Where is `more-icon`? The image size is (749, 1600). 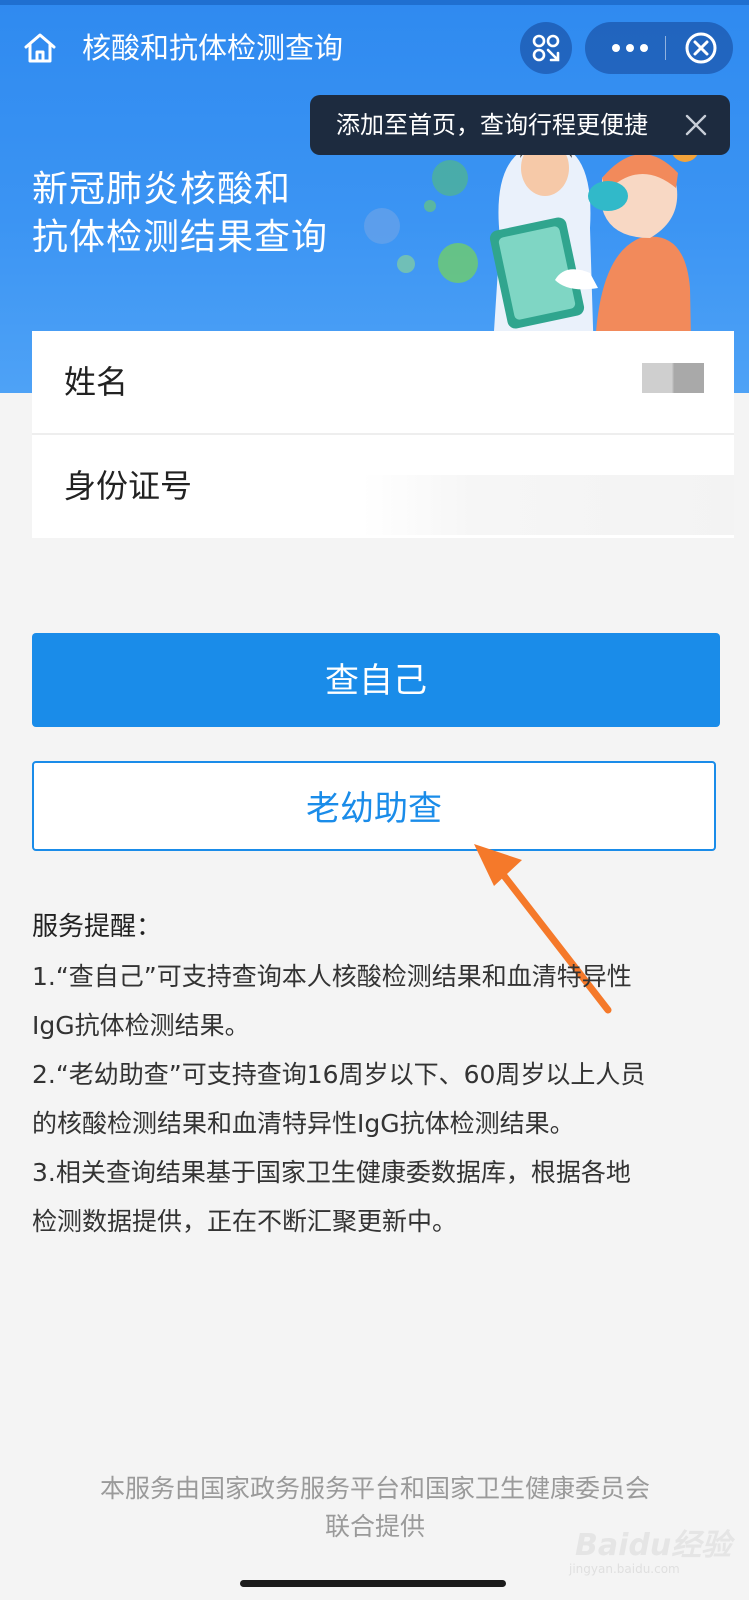 more-icon is located at coordinates (630, 48).